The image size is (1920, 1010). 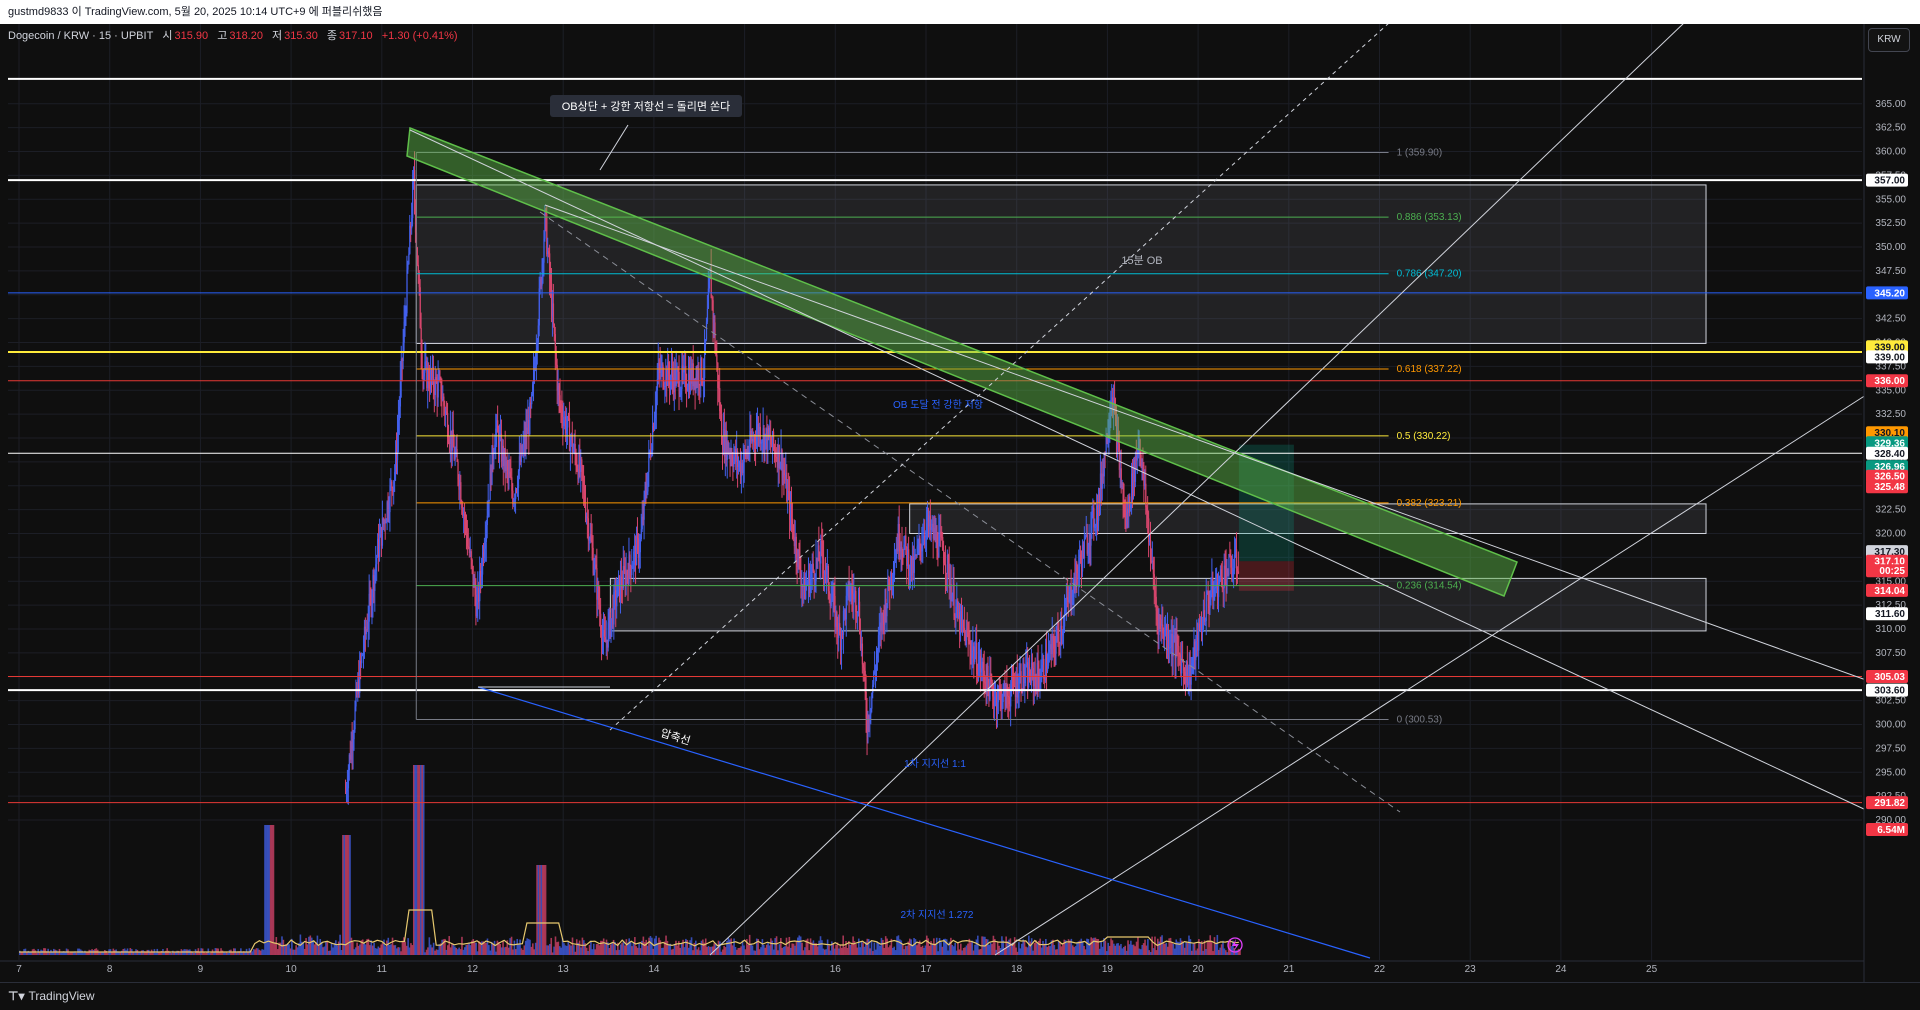 I want to click on price-label-text: 325.48, so click(x=1889, y=487).